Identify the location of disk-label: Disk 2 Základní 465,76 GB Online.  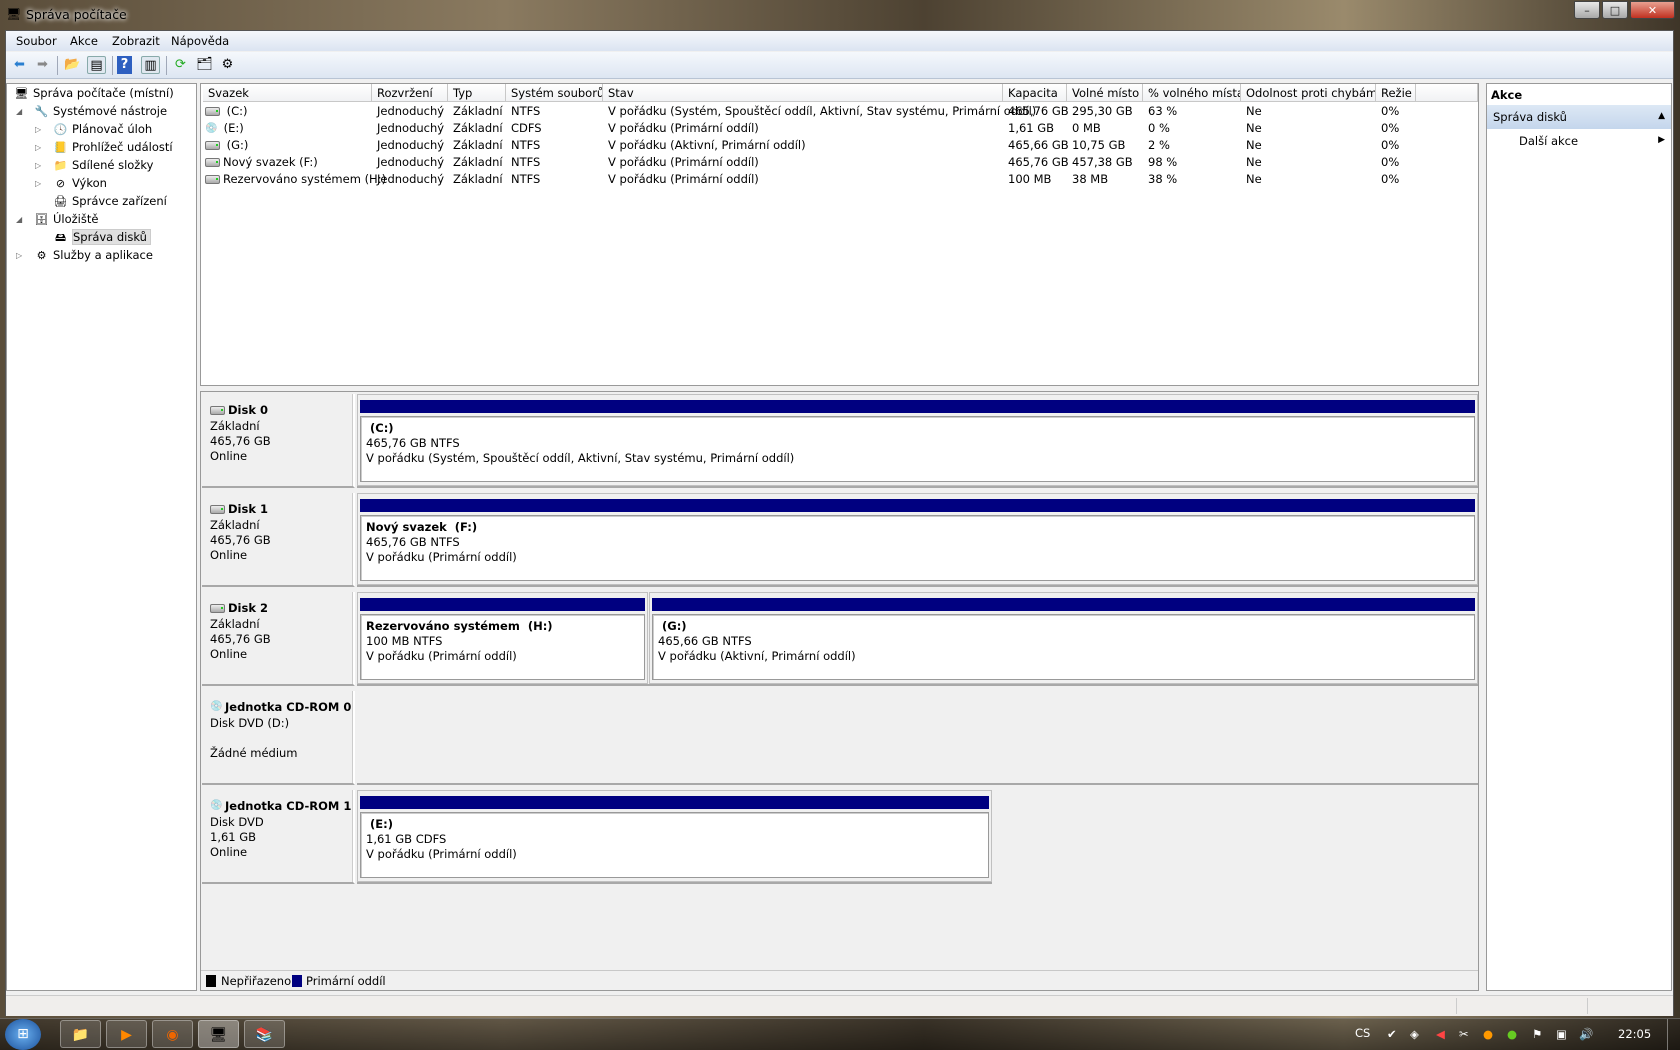
(278, 638).